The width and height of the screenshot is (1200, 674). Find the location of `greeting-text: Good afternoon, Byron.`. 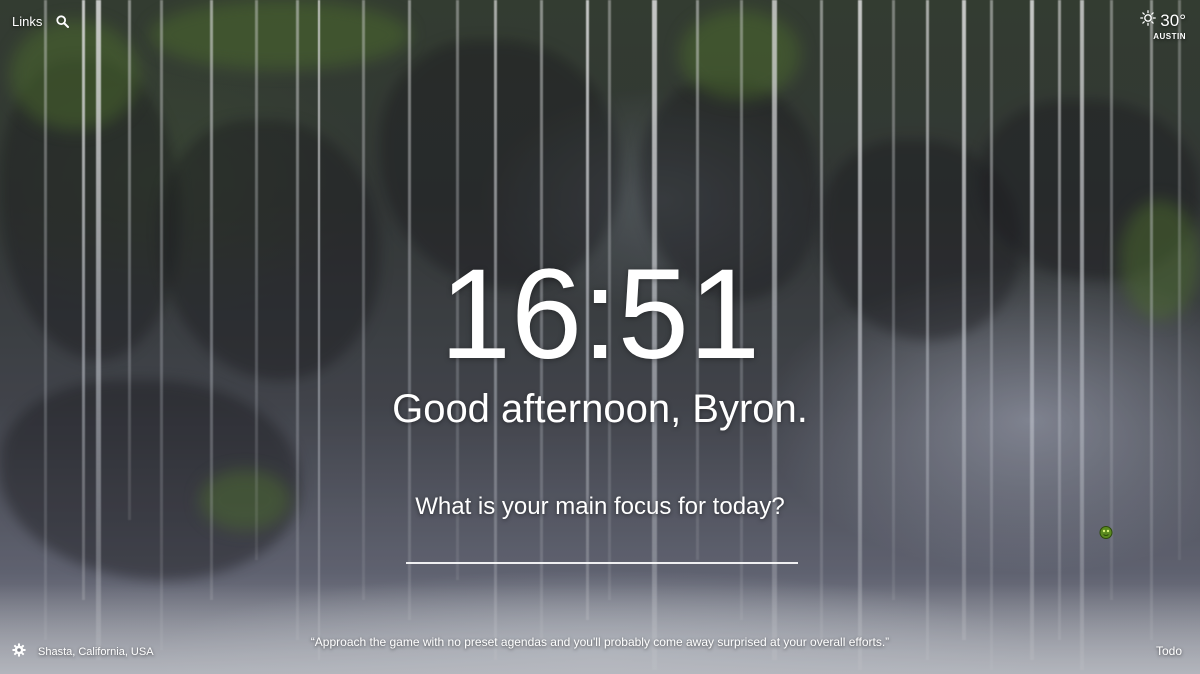

greeting-text: Good afternoon, Byron. is located at coordinates (600, 409).